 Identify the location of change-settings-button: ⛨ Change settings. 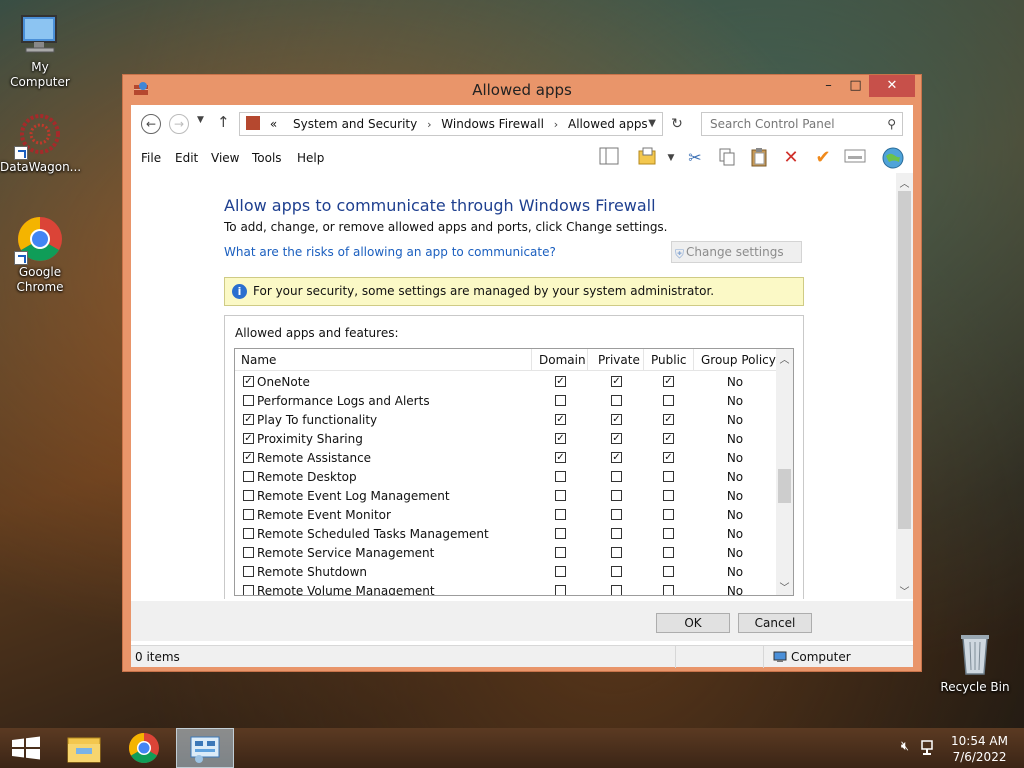
(736, 252).